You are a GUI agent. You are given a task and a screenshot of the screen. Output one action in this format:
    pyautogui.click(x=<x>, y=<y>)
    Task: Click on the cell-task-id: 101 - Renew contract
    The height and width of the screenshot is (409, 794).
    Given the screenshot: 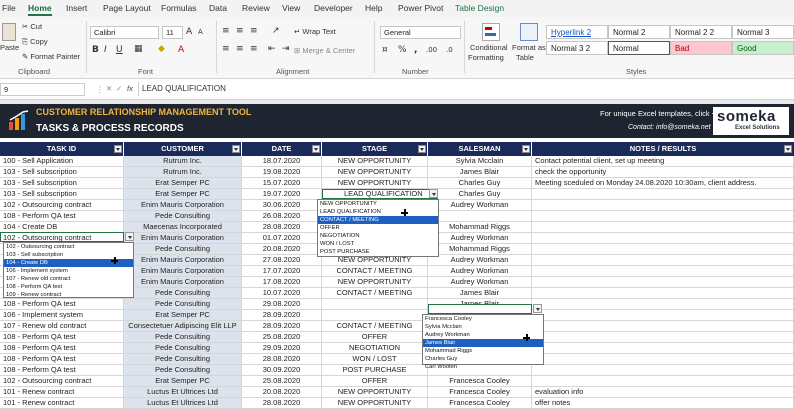 What is the action you would take?
    pyautogui.click(x=62, y=392)
    